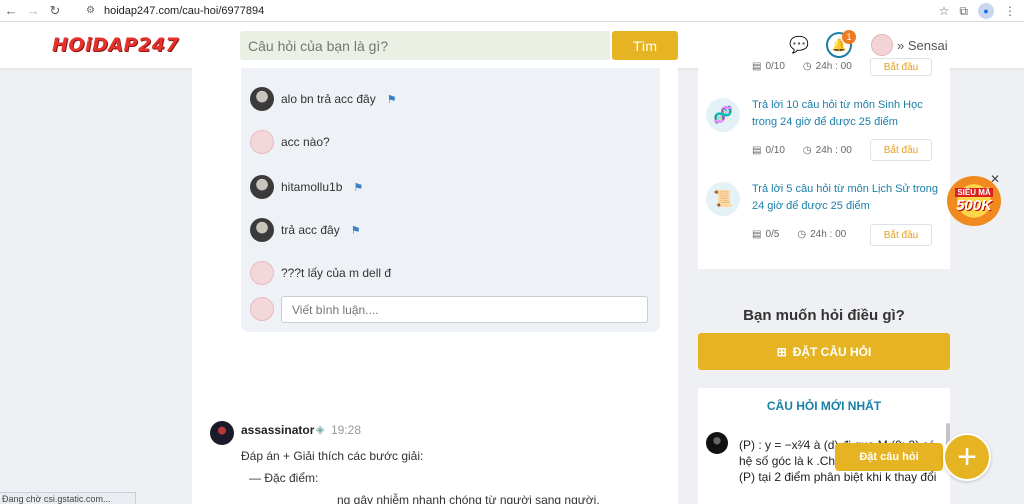  Describe the element at coordinates (832, 351) in the screenshot. I see `ask-question-label: ĐẶT CÂU HỎI` at that location.